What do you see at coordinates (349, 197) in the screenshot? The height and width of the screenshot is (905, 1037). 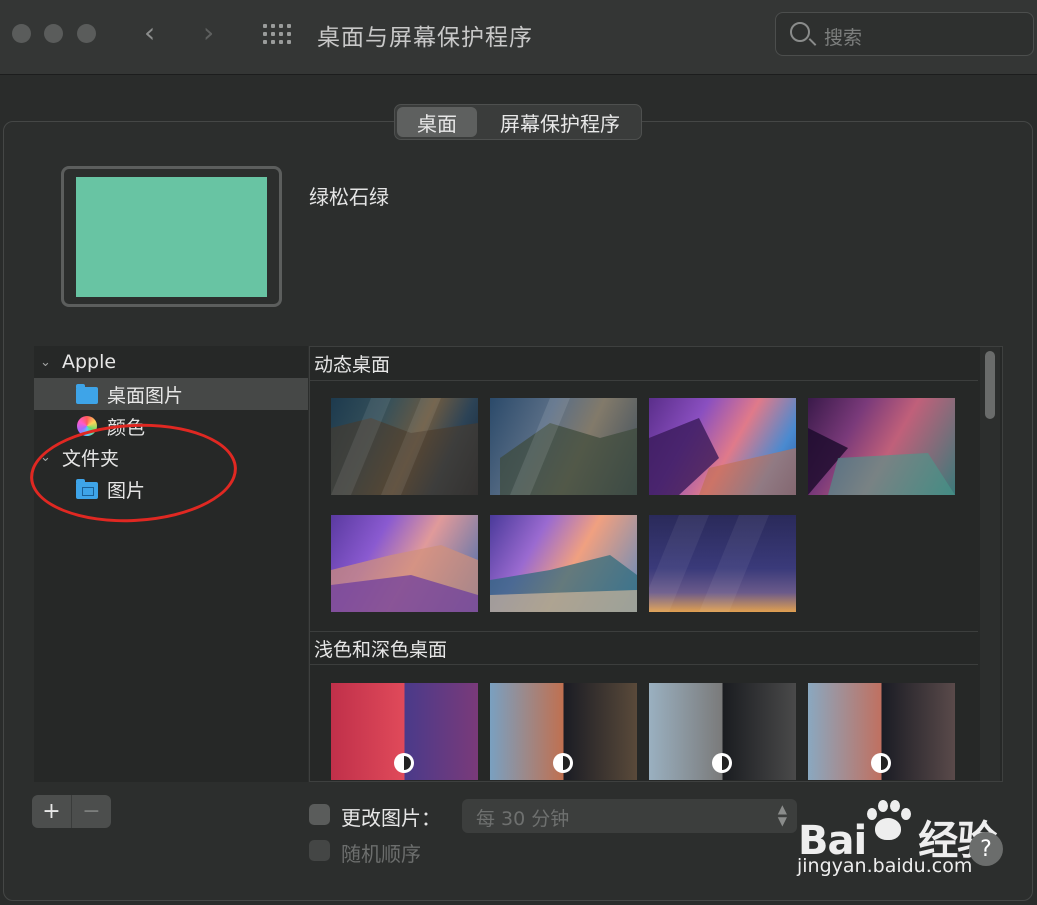 I see `wallpaper-name: 绿松石绿` at bounding box center [349, 197].